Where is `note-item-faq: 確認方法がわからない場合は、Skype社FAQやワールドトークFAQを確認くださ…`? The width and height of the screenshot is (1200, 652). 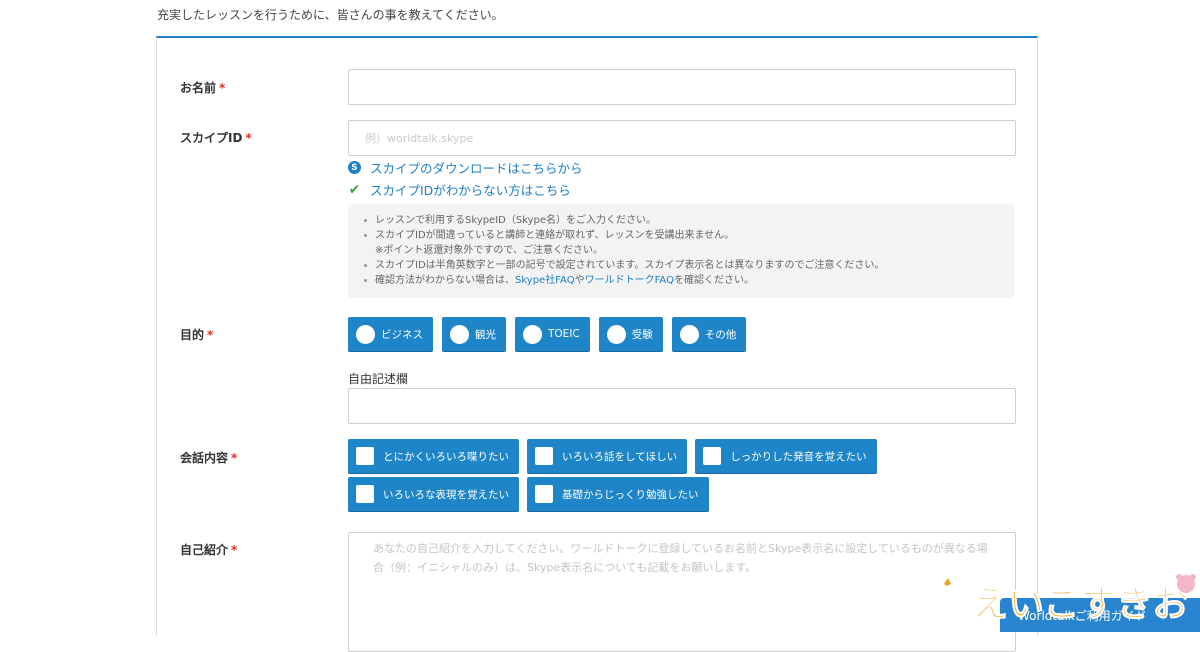
note-item-faq: 確認方法がわからない場合は、Skype社FAQやワールドトークFAQを確認くださ… is located at coordinates (682, 280).